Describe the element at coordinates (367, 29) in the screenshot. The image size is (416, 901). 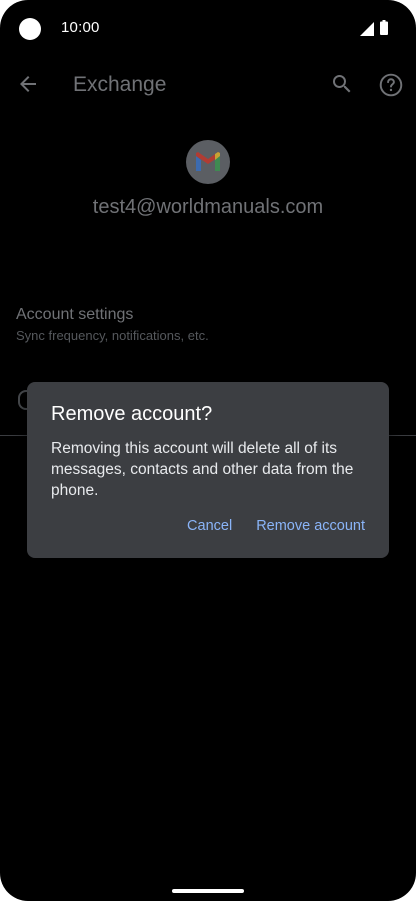
I see `signal-icon` at that location.